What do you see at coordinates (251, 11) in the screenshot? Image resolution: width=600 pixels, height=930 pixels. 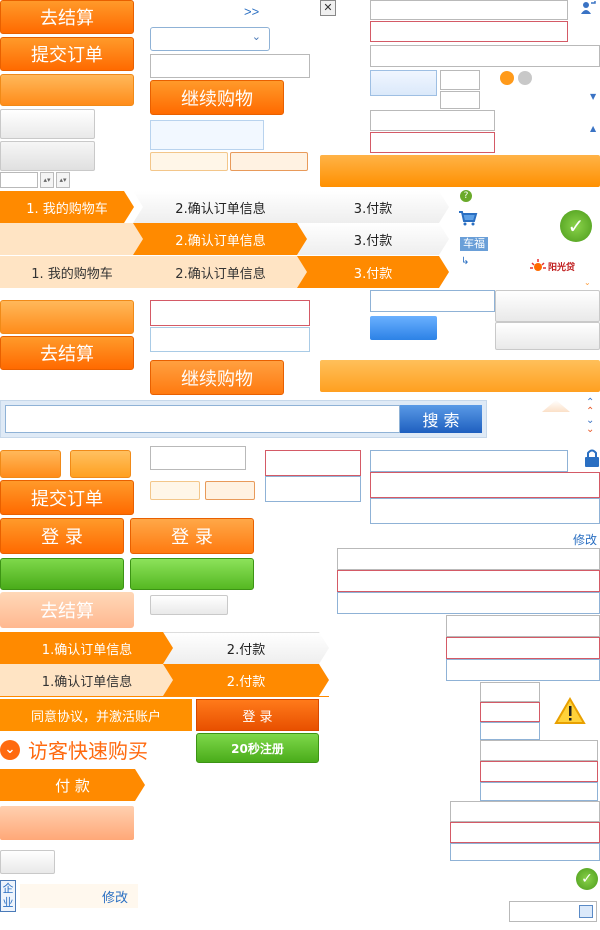 I see `double-right-icon: >>` at bounding box center [251, 11].